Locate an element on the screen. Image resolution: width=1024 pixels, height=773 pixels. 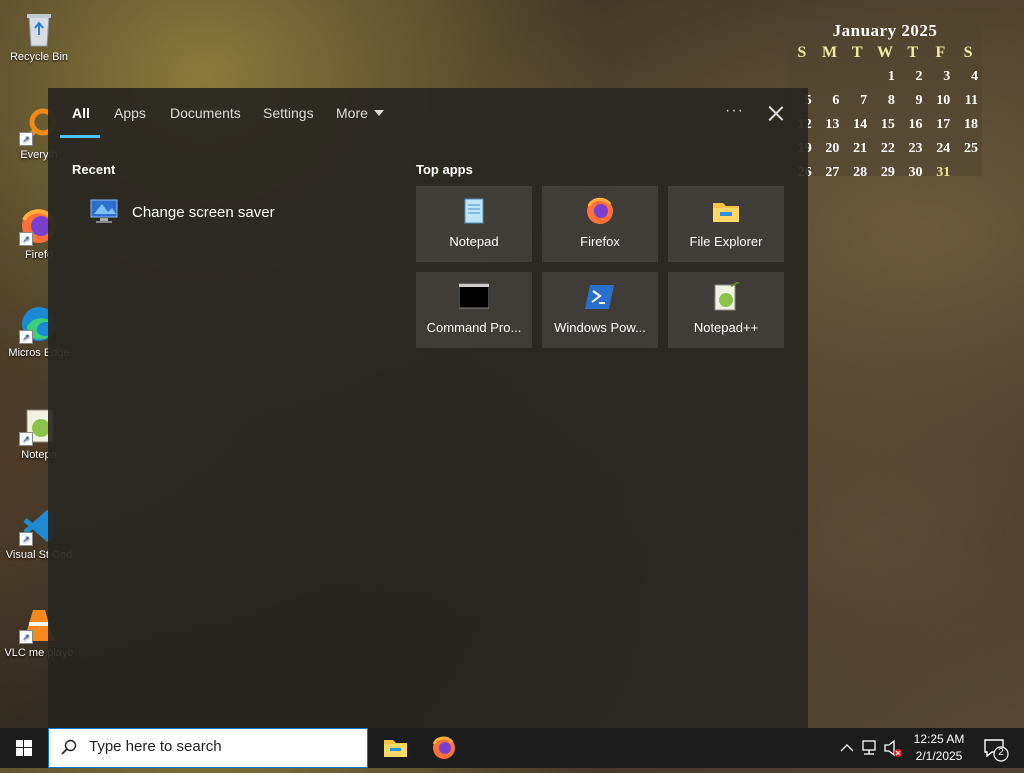
taskbar-file-explorer is located at coordinates (395, 748).